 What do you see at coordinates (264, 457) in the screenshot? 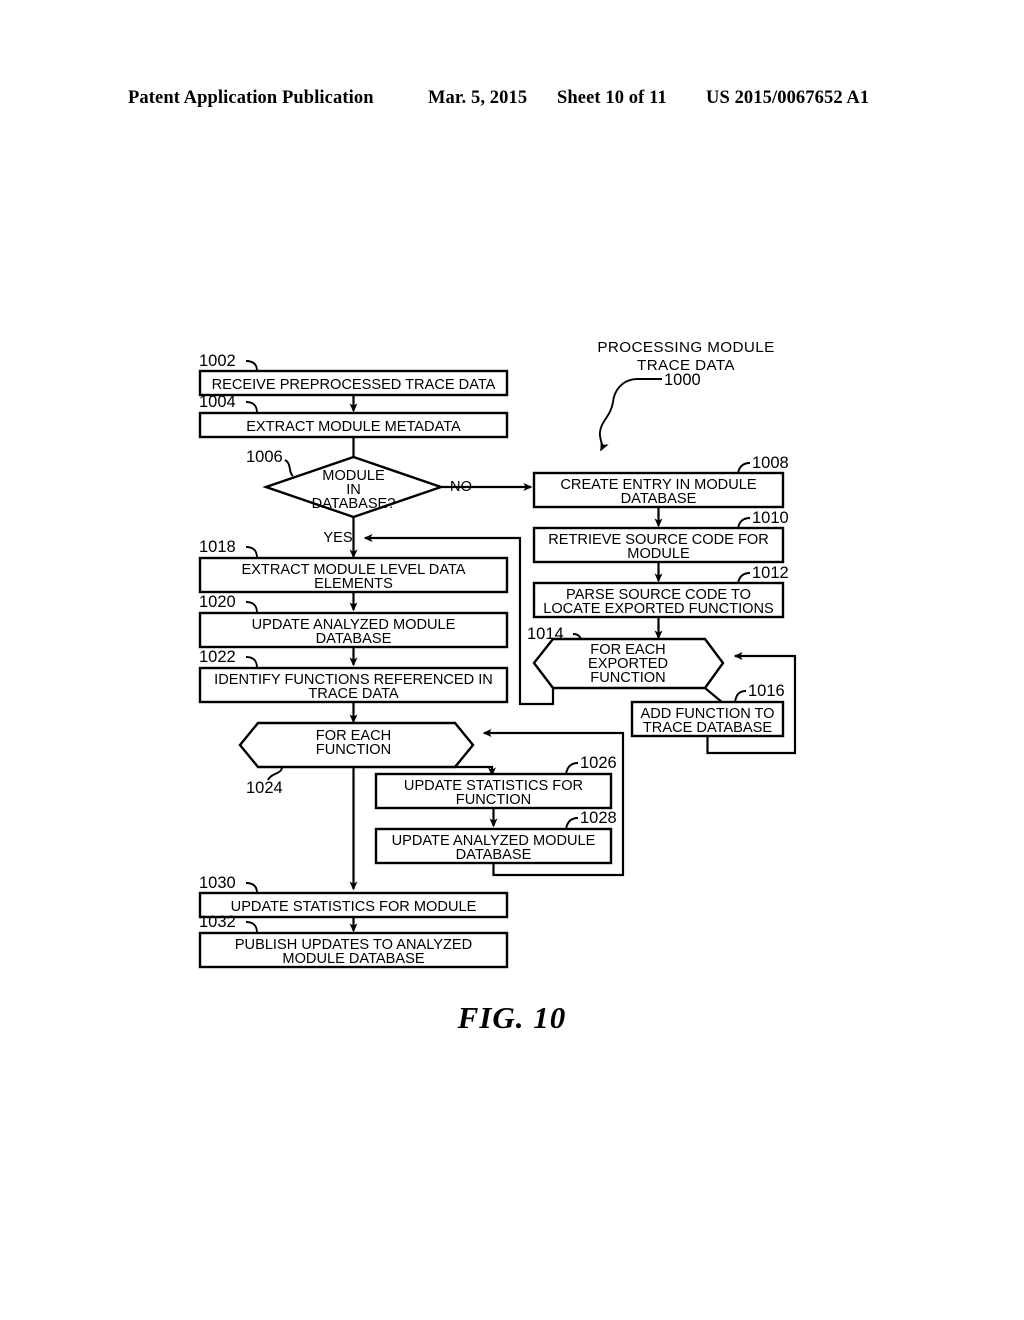
I see `ref-1006: 1006` at bounding box center [264, 457].